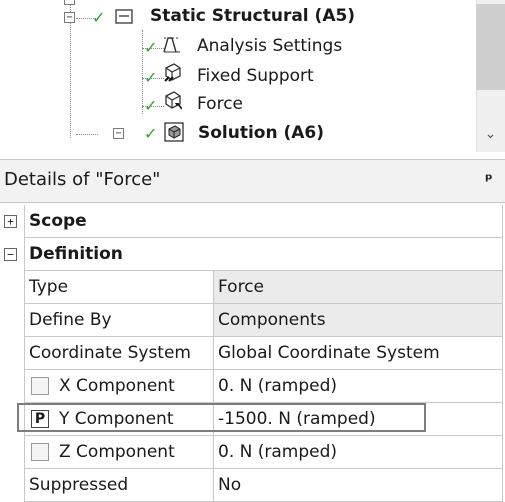  I want to click on table-row: Type Force, so click(251, 287).